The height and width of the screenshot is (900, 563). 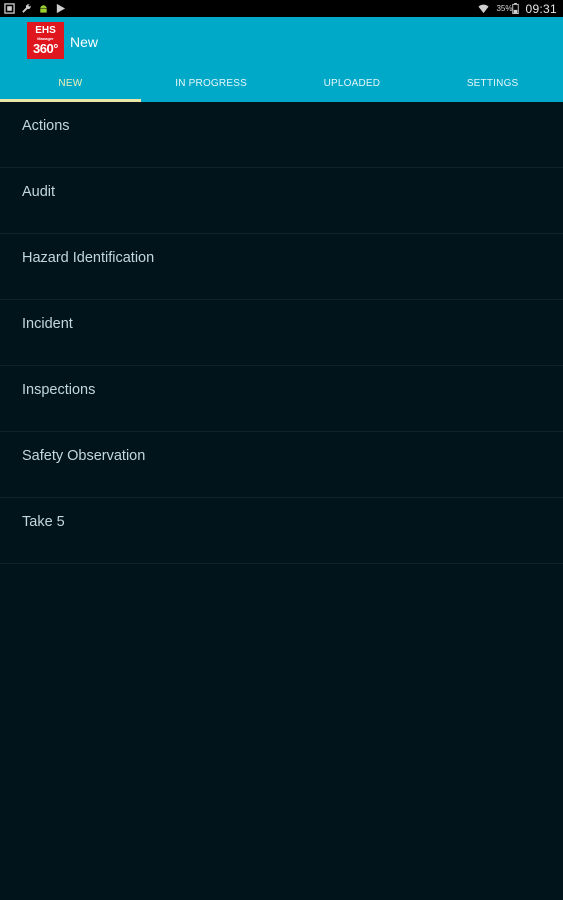 I want to click on app-logo: EHS Manager 360°, so click(x=45, y=40).